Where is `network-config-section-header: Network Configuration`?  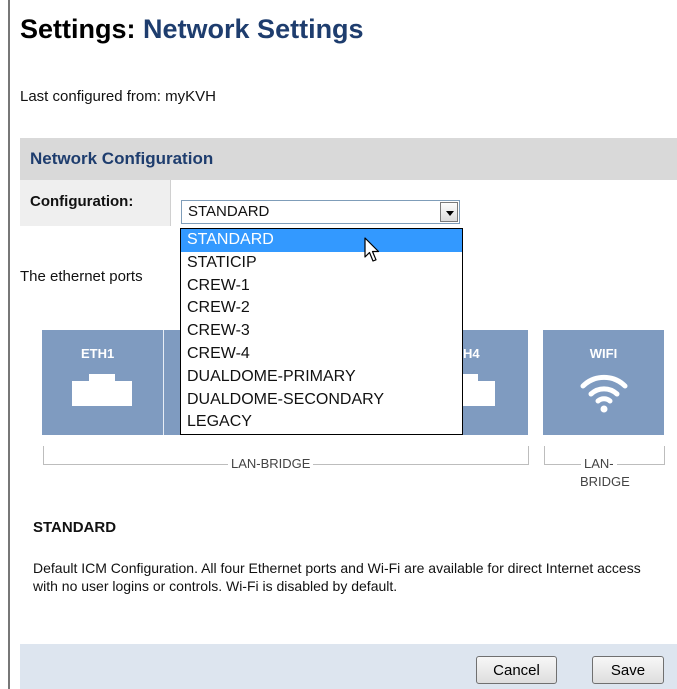 network-config-section-header: Network Configuration is located at coordinates (348, 159).